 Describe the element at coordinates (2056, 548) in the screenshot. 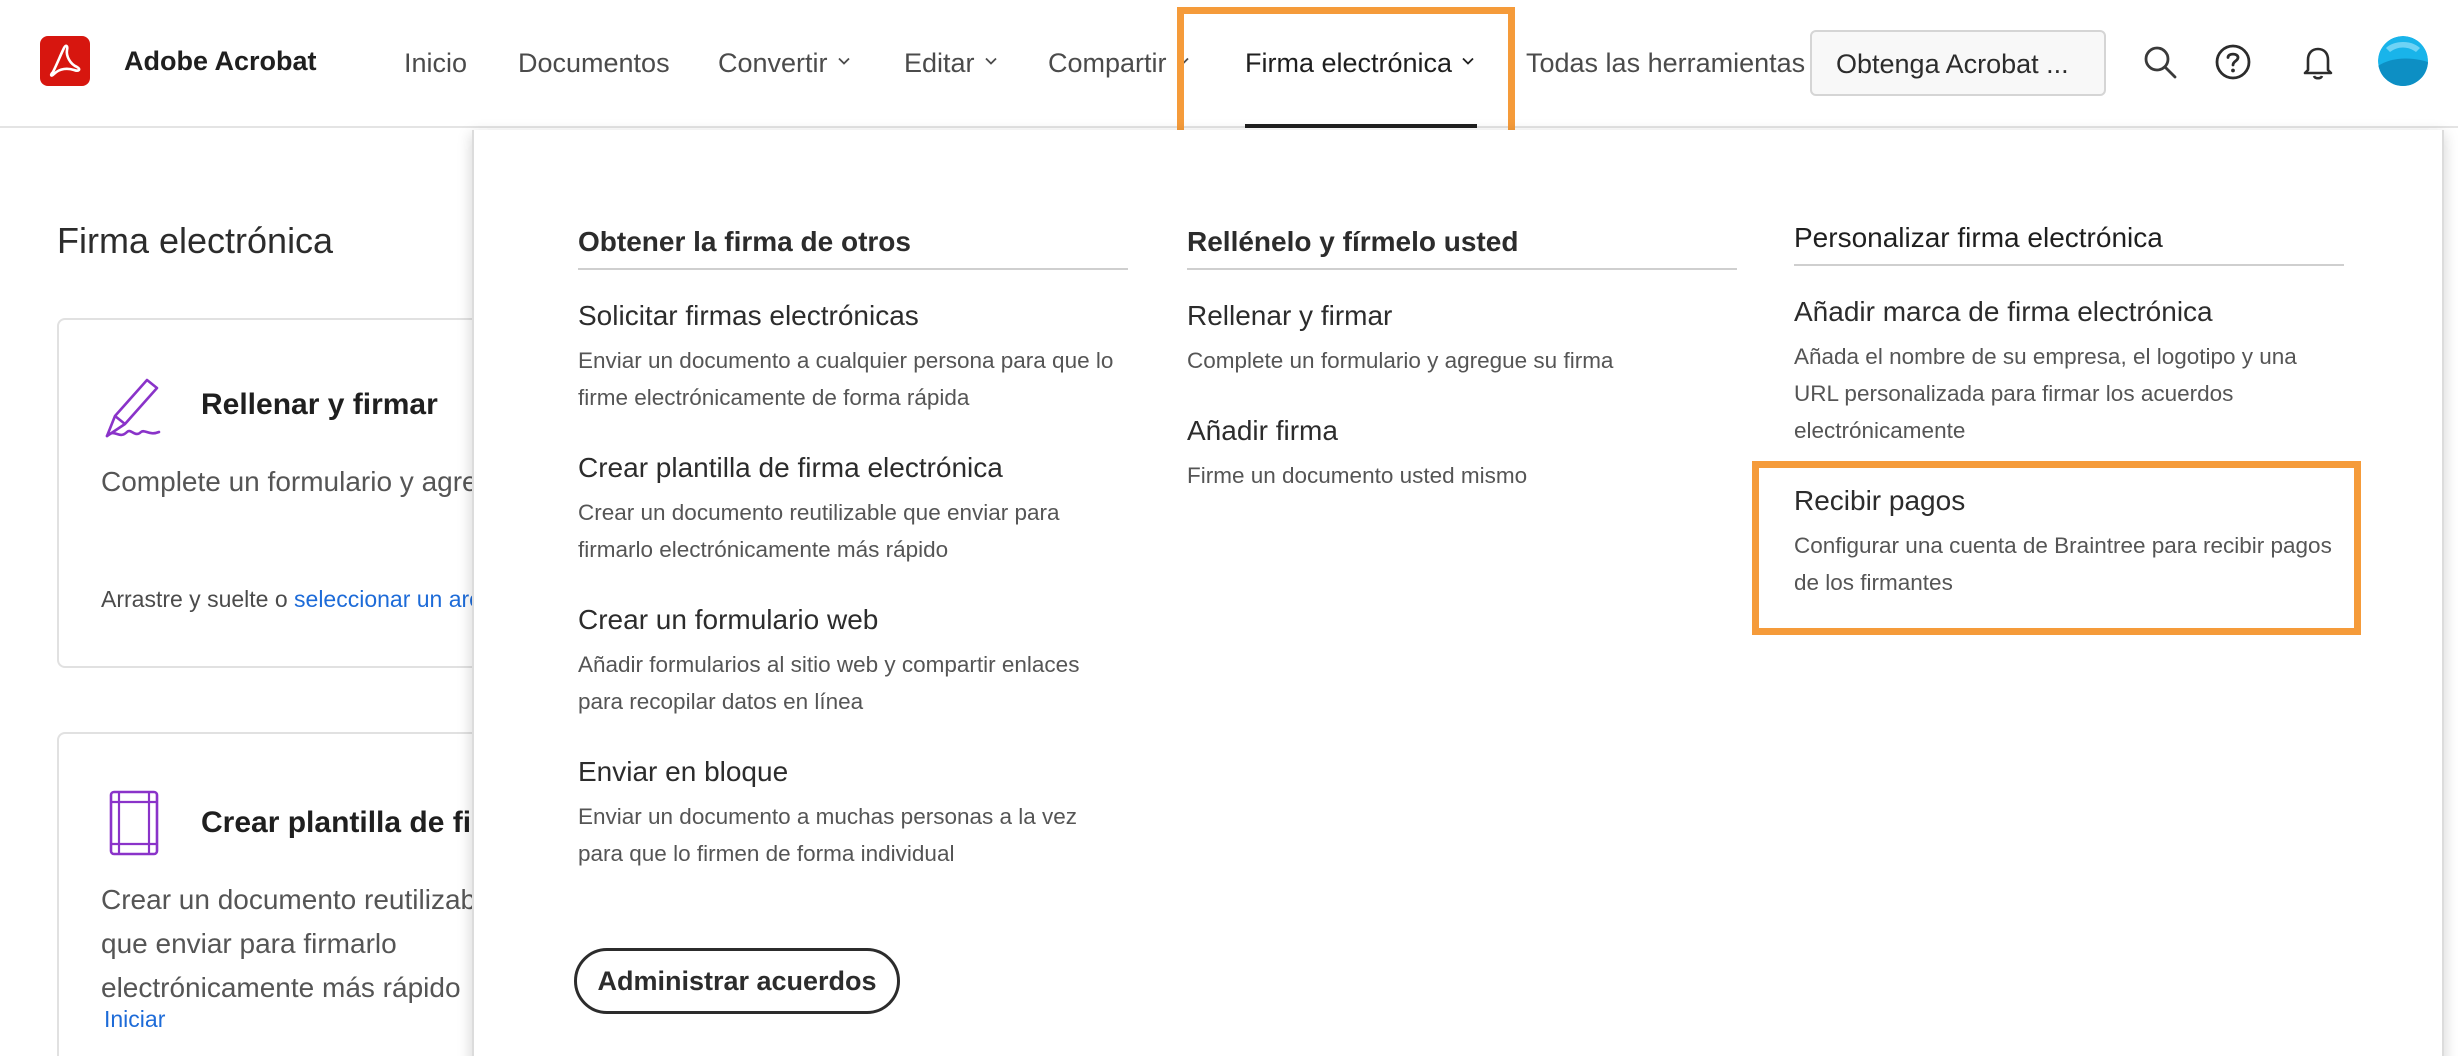

I see `receive-payments-highlight-box` at that location.